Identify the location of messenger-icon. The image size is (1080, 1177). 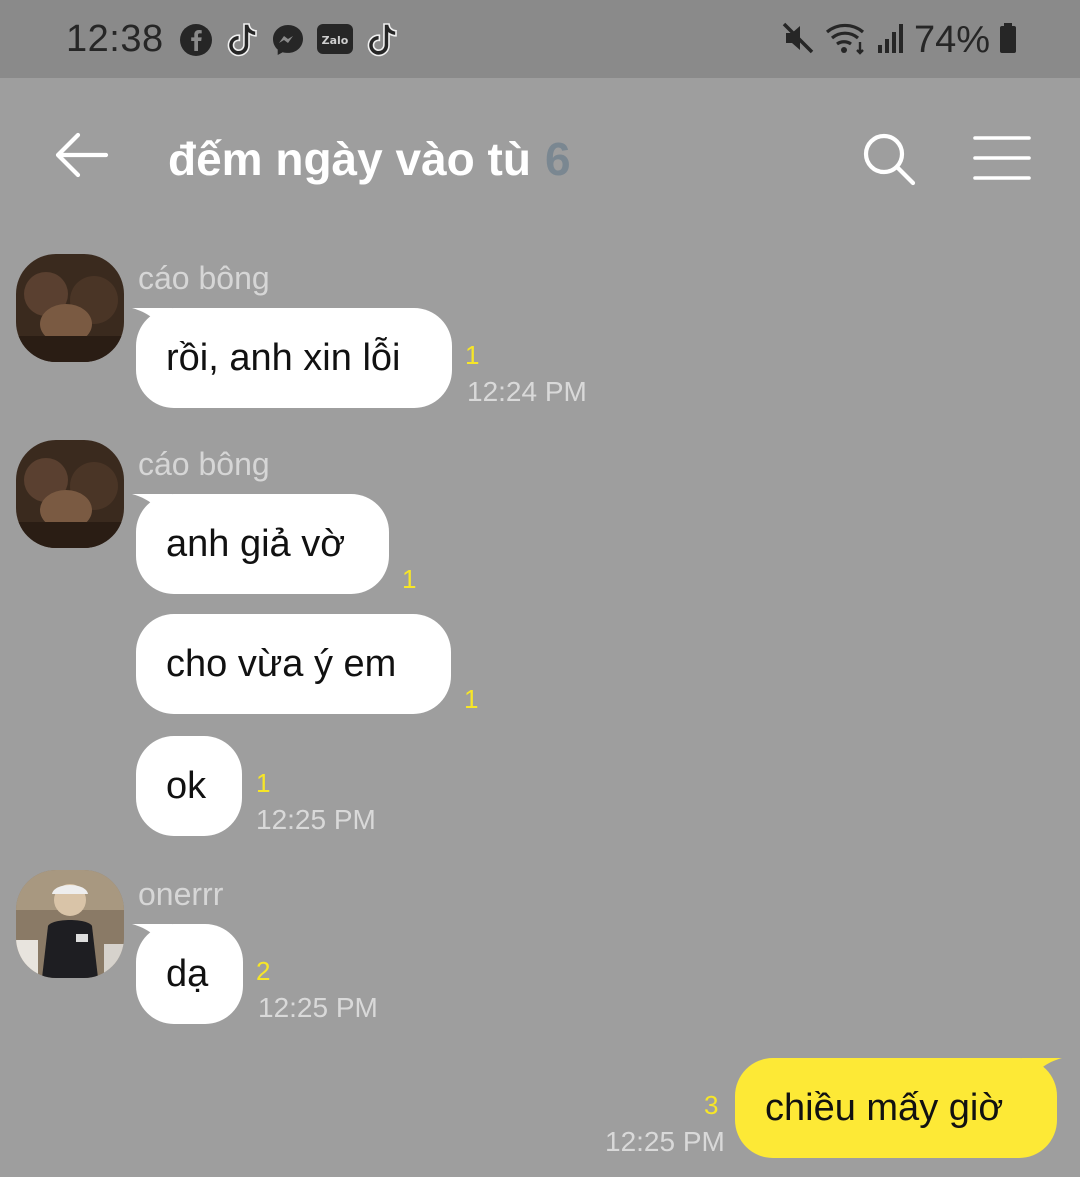
(288, 40).